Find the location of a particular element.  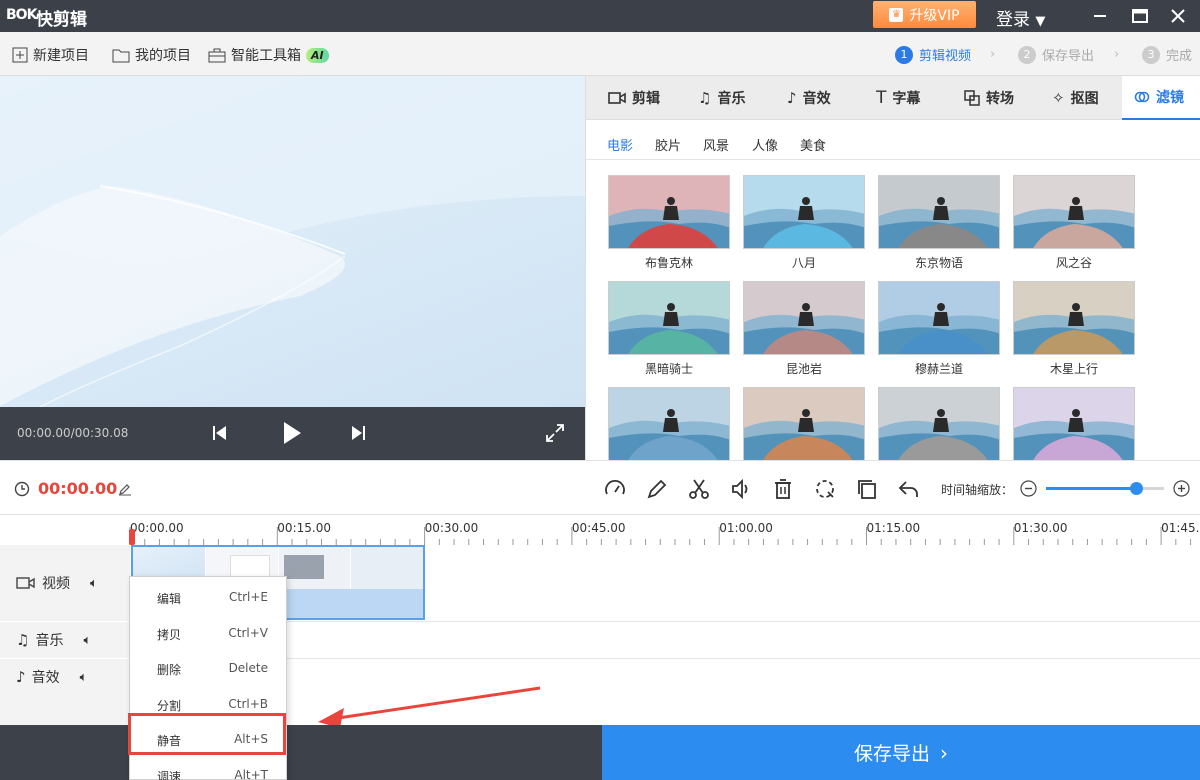

filter-item: 东京物语 is located at coordinates (939, 223).